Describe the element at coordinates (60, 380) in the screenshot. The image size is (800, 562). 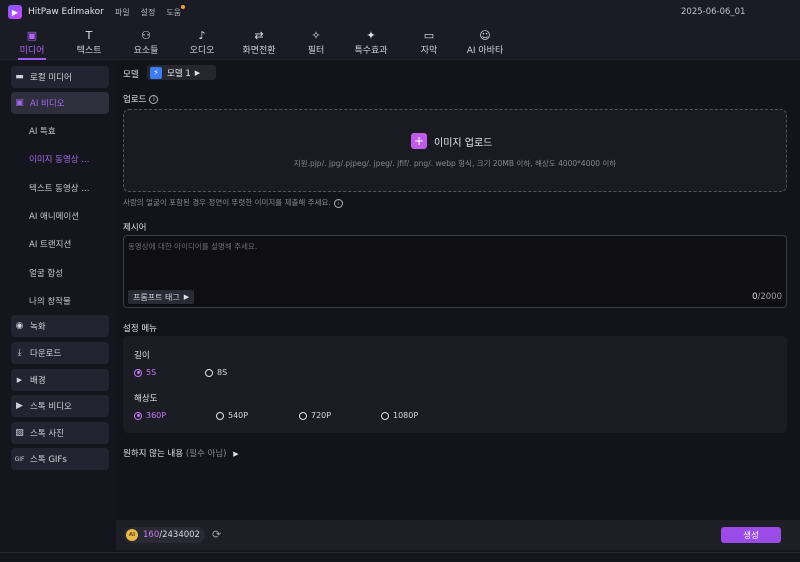
I see `sidebar-item-background: ▶ 배경` at that location.